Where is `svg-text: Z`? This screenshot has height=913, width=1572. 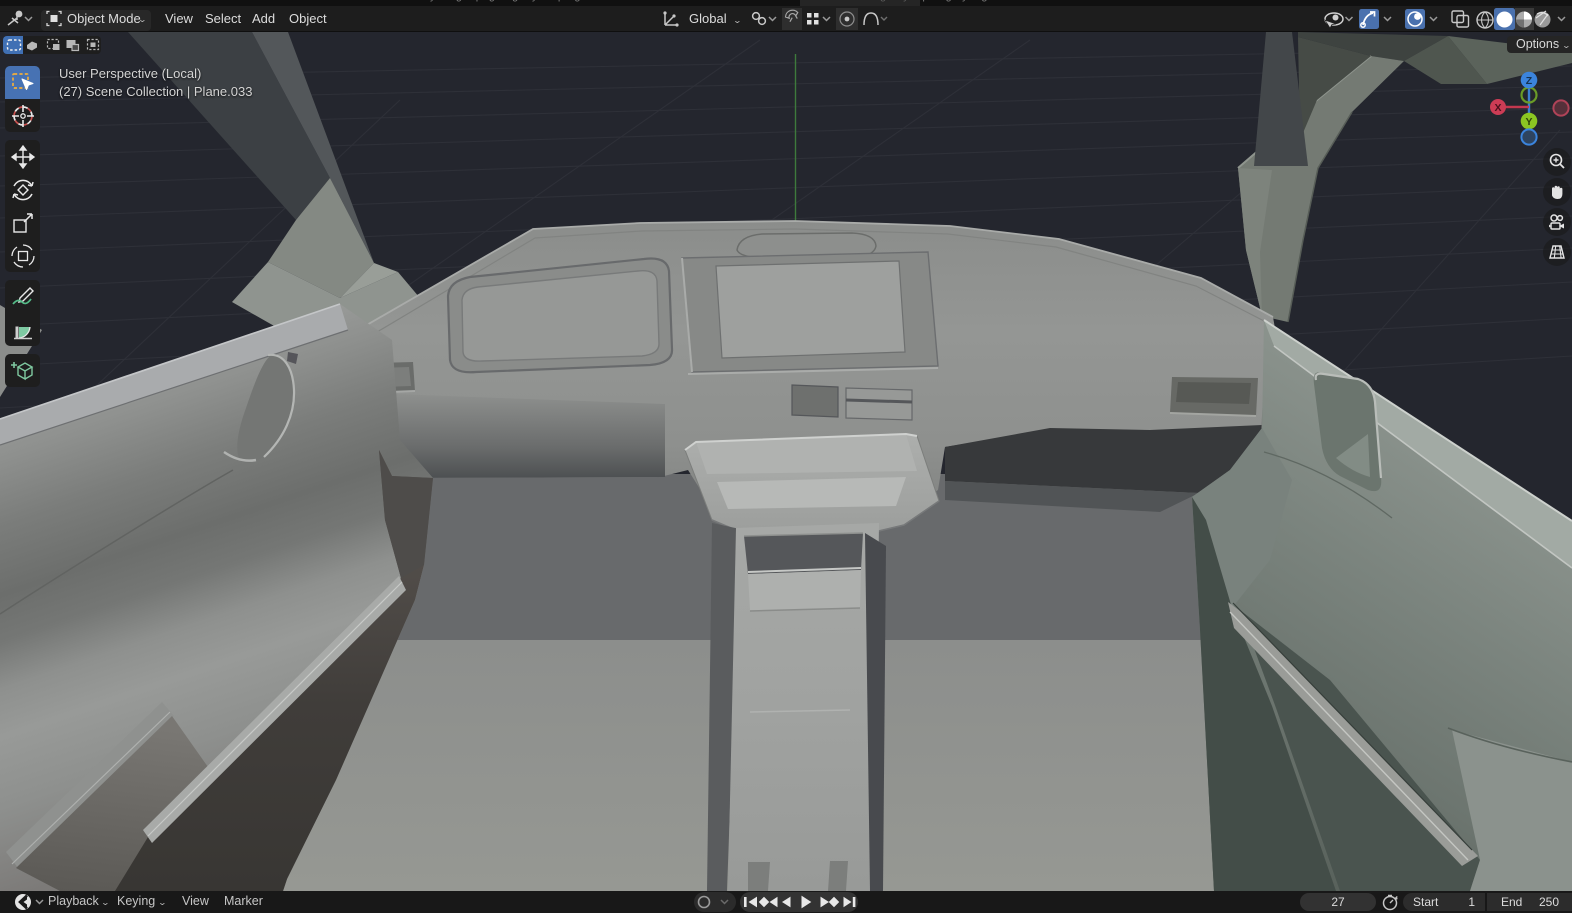 svg-text: Z is located at coordinates (1529, 81).